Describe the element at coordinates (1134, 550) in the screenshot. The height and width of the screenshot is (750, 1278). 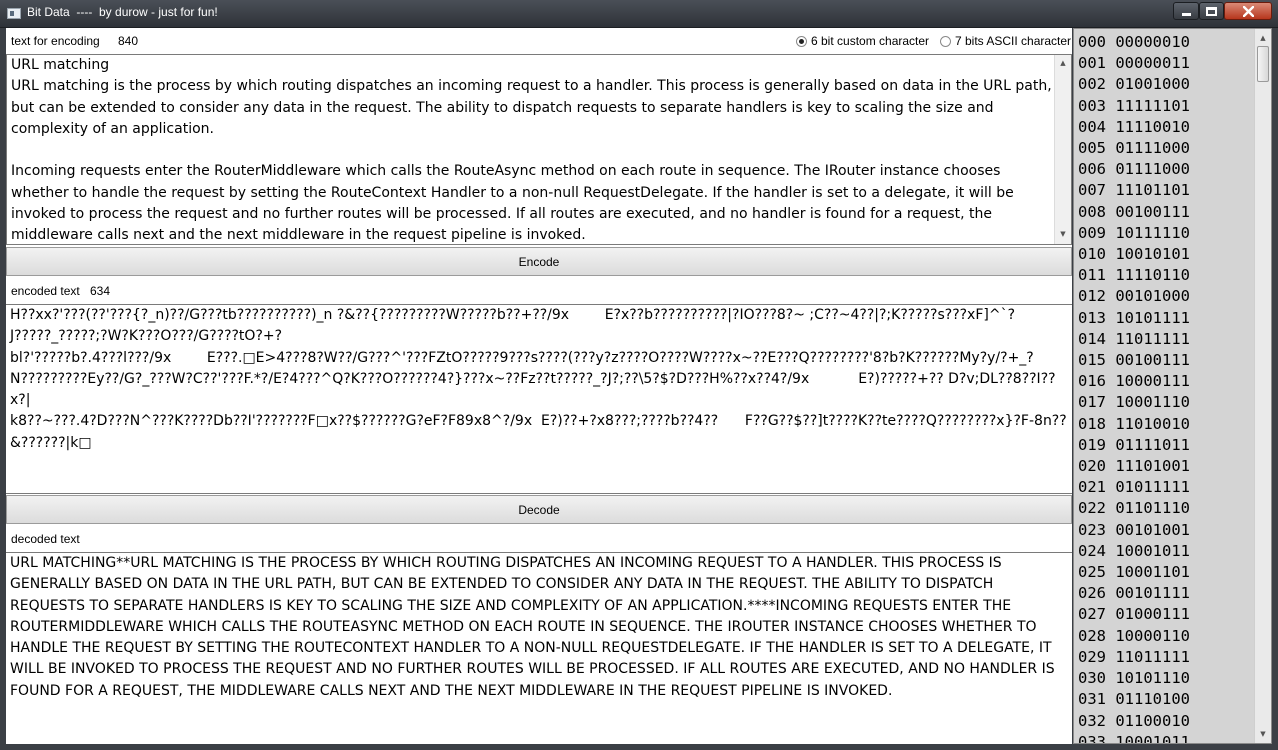
I see `bit-table-row: 024 10001011` at that location.